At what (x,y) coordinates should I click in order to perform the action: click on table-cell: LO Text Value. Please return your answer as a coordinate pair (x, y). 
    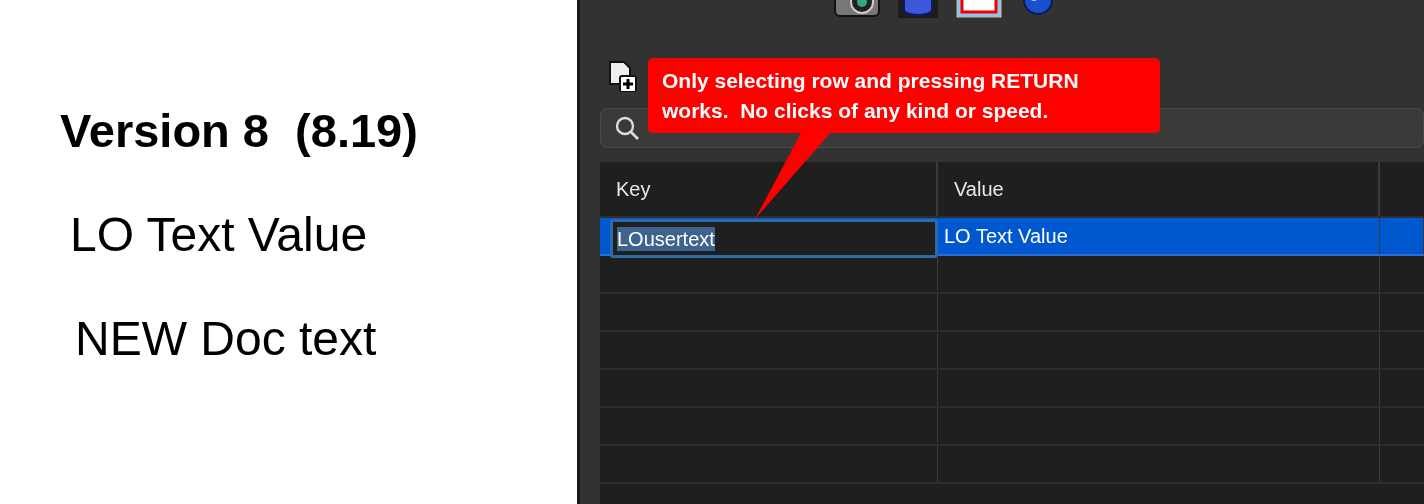
    Looking at the image, I should click on (1159, 236).